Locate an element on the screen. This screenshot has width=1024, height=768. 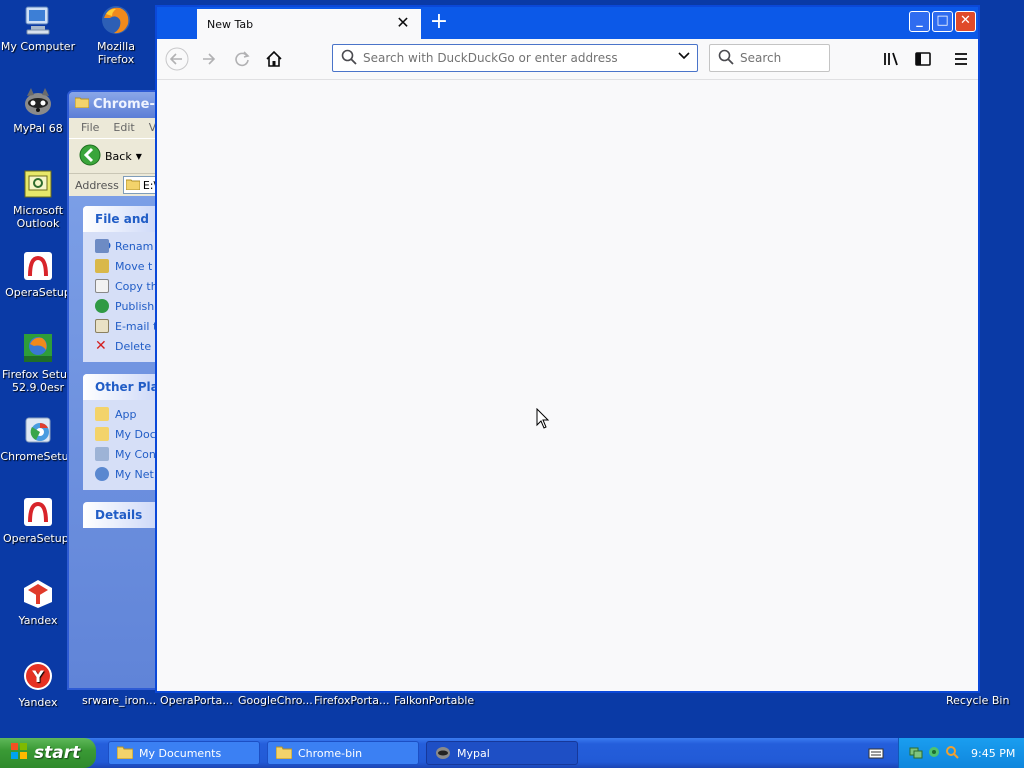
desktop-icon-operasetup-2: OperaSetup( is located at coordinates (38, 520).